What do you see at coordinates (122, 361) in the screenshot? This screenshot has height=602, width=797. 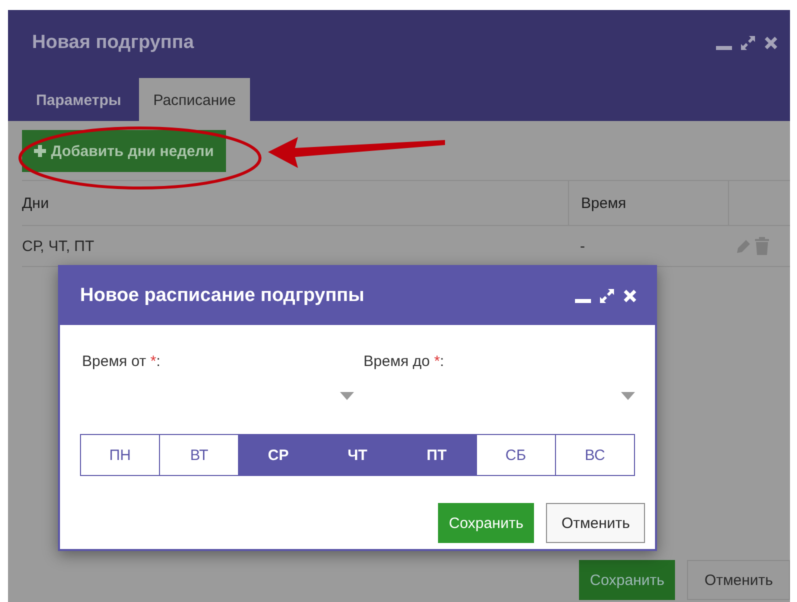 I see `field-label: Время от *:` at bounding box center [122, 361].